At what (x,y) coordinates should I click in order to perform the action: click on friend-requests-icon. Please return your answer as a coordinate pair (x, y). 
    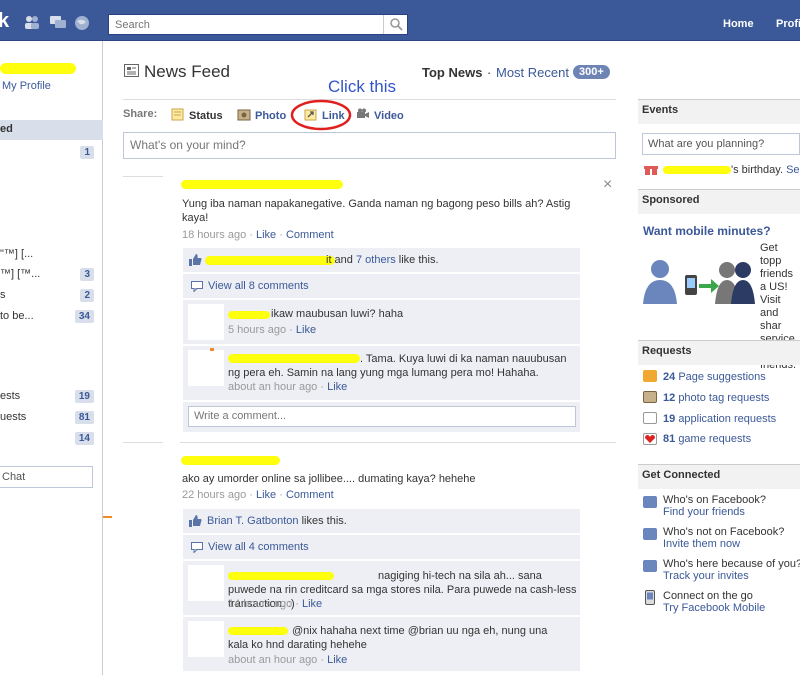
    Looking at the image, I should click on (32, 22).